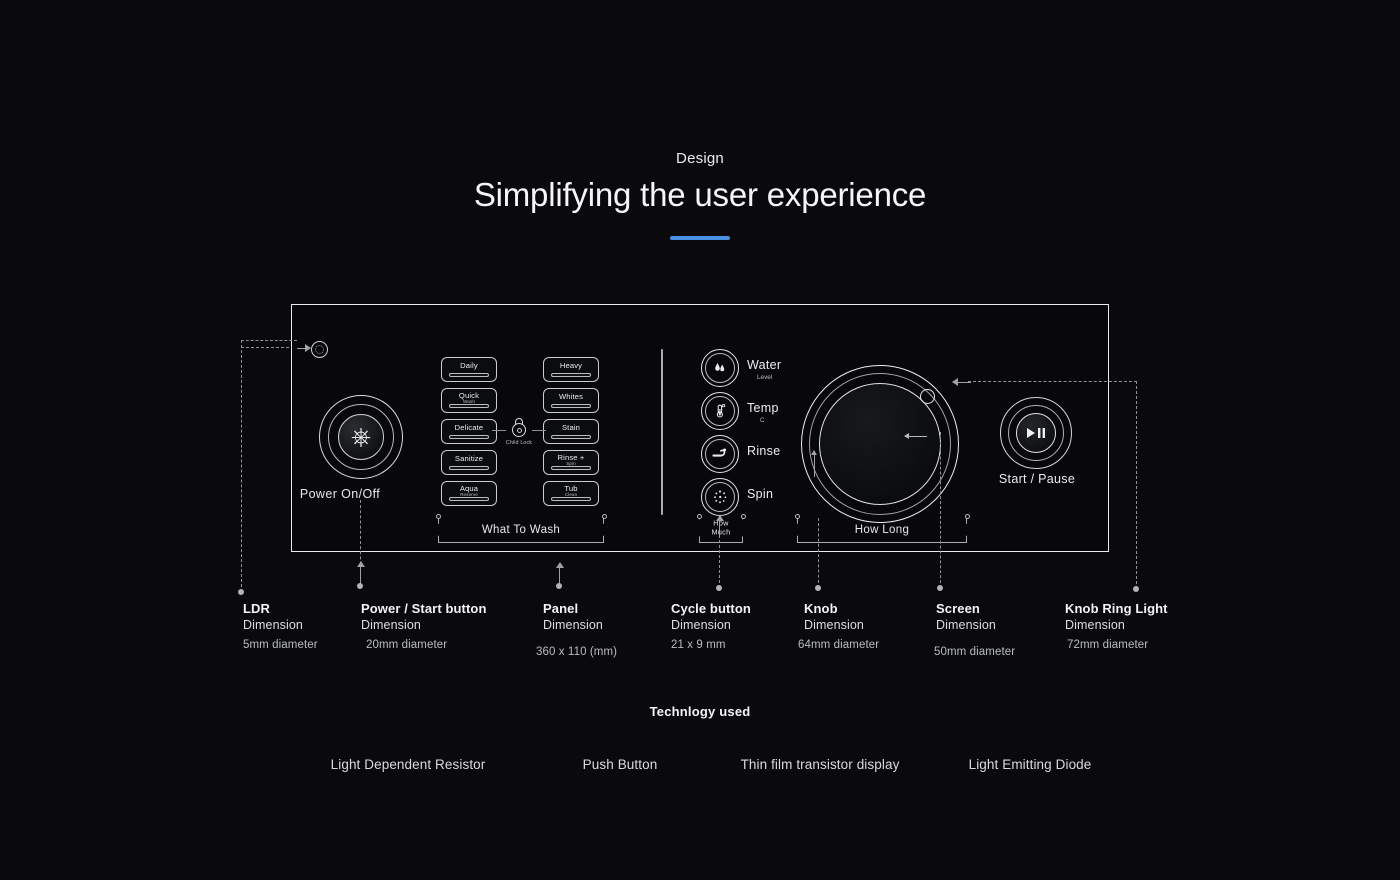  I want to click on cycle-button-daily: Daily, so click(469, 369).